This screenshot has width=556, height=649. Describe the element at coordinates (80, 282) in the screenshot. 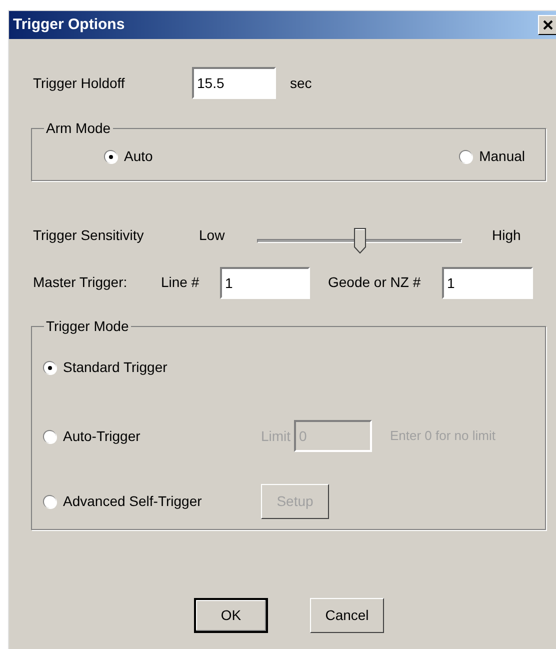

I see `master-trigger-label: Master Trigger:` at that location.